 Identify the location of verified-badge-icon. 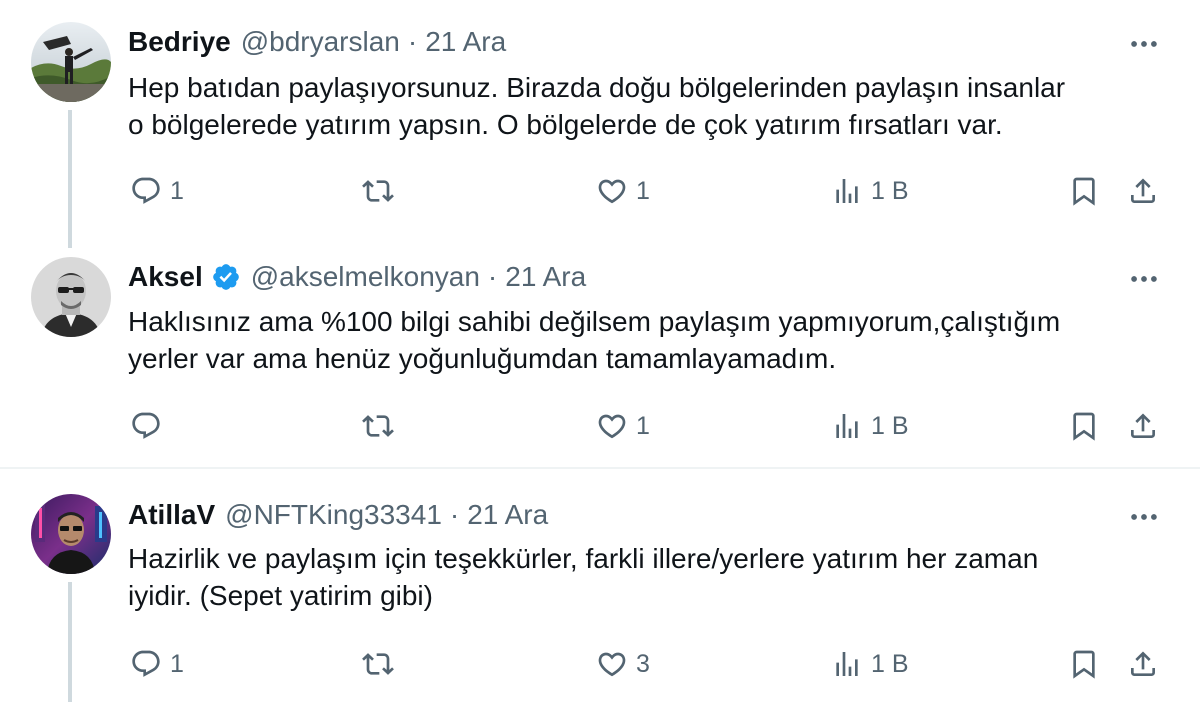
(226, 277).